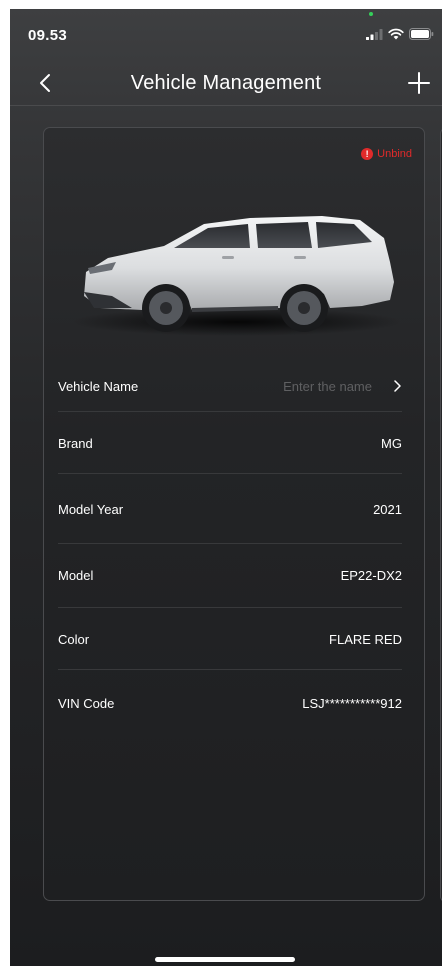 The height and width of the screenshot is (966, 446). What do you see at coordinates (397, 386) in the screenshot?
I see `chevron-right-icon` at bounding box center [397, 386].